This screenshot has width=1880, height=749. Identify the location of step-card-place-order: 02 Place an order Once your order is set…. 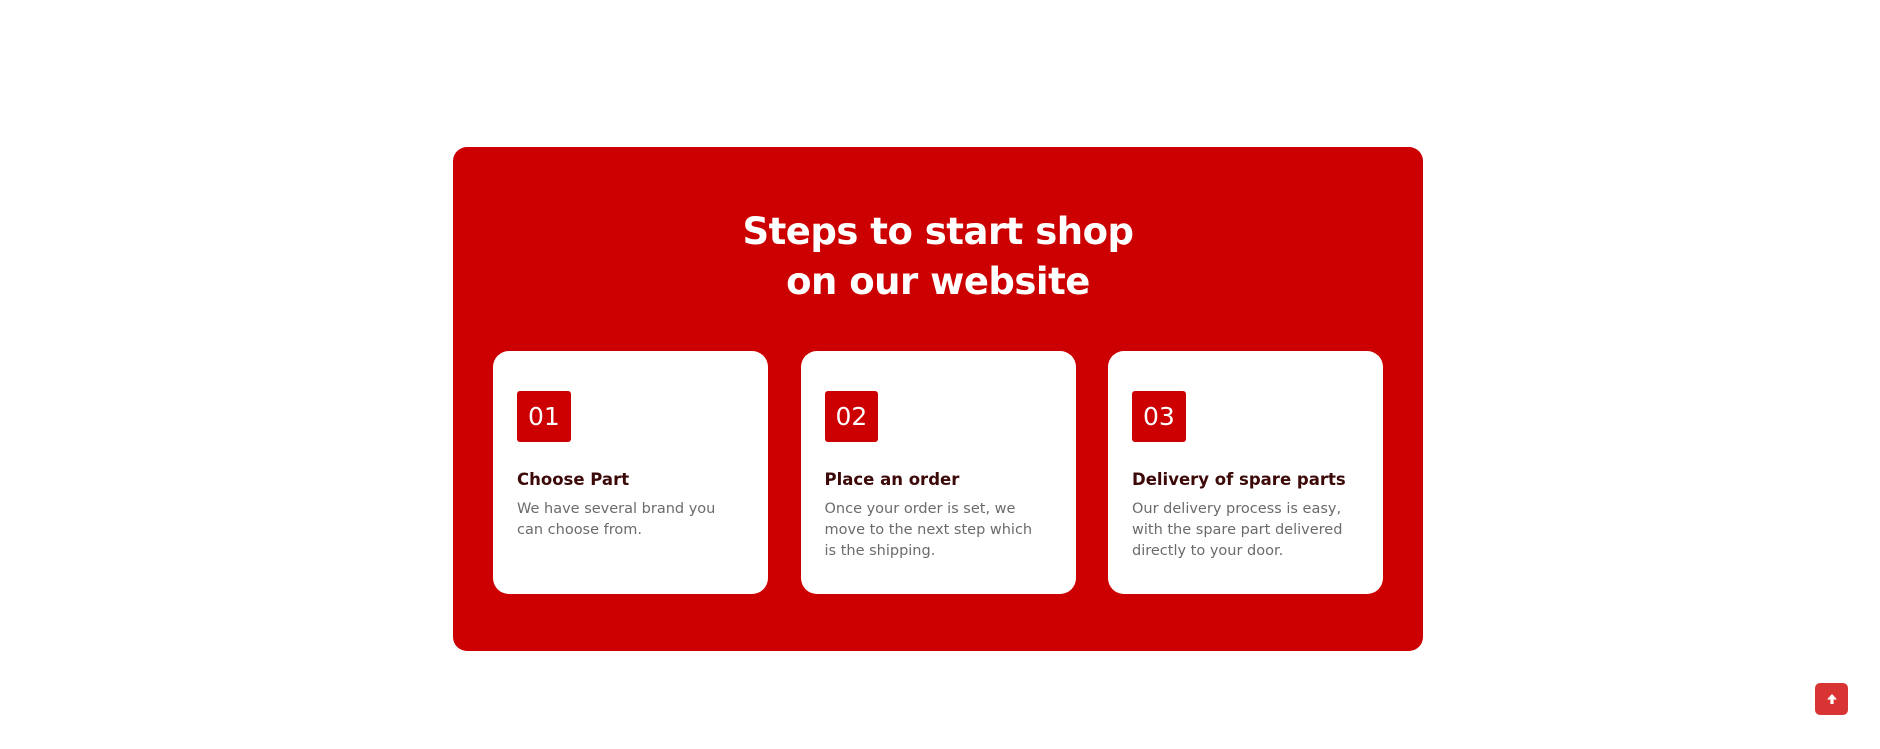
(938, 472).